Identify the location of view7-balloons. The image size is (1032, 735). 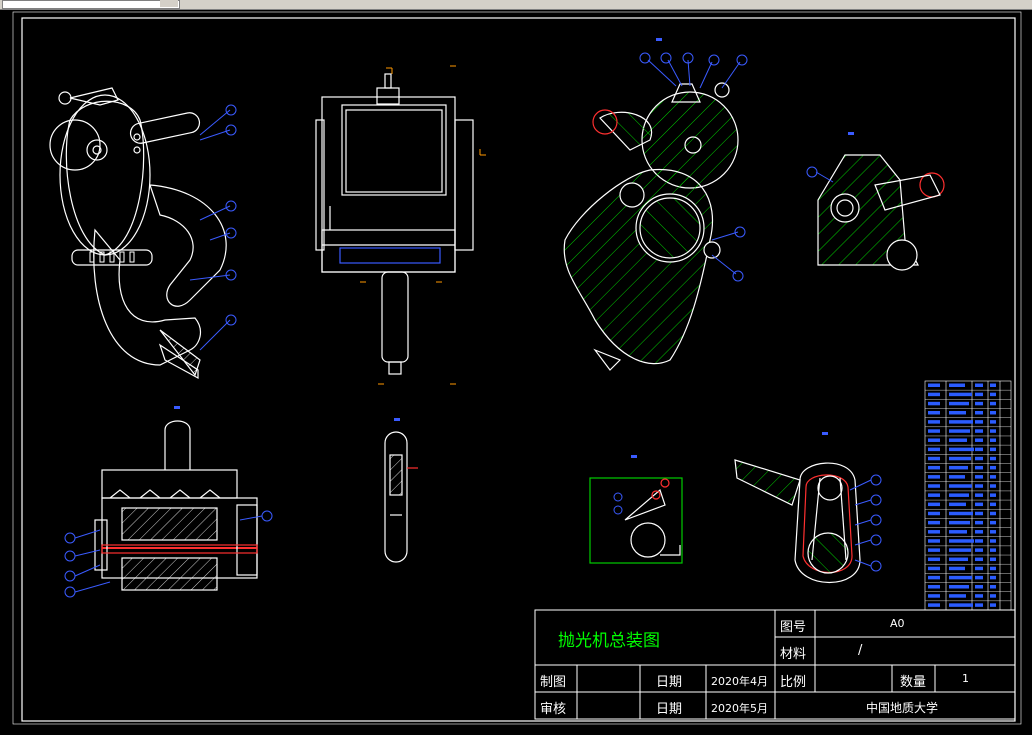
(618, 503).